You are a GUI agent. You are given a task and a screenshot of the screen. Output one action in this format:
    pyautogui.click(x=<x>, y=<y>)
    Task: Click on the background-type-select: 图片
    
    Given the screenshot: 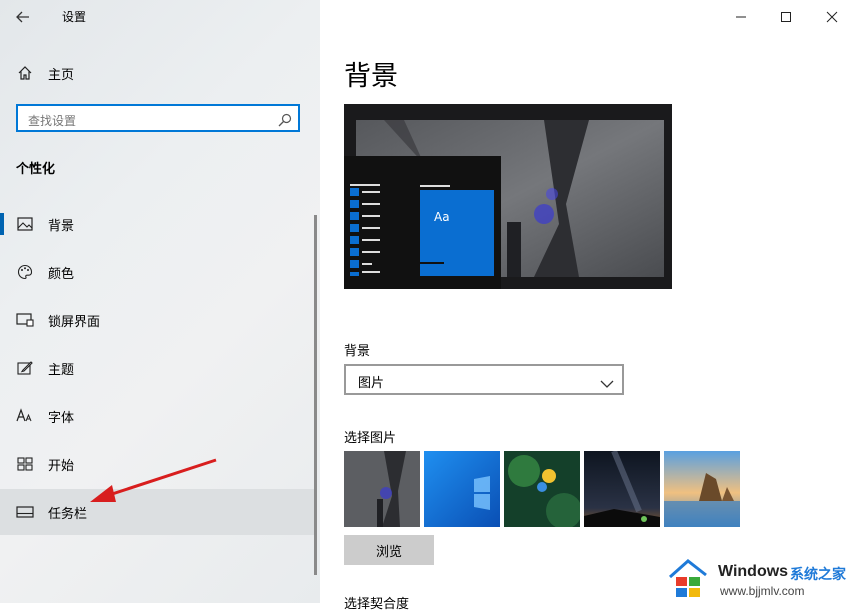 What is the action you would take?
    pyautogui.click(x=484, y=379)
    